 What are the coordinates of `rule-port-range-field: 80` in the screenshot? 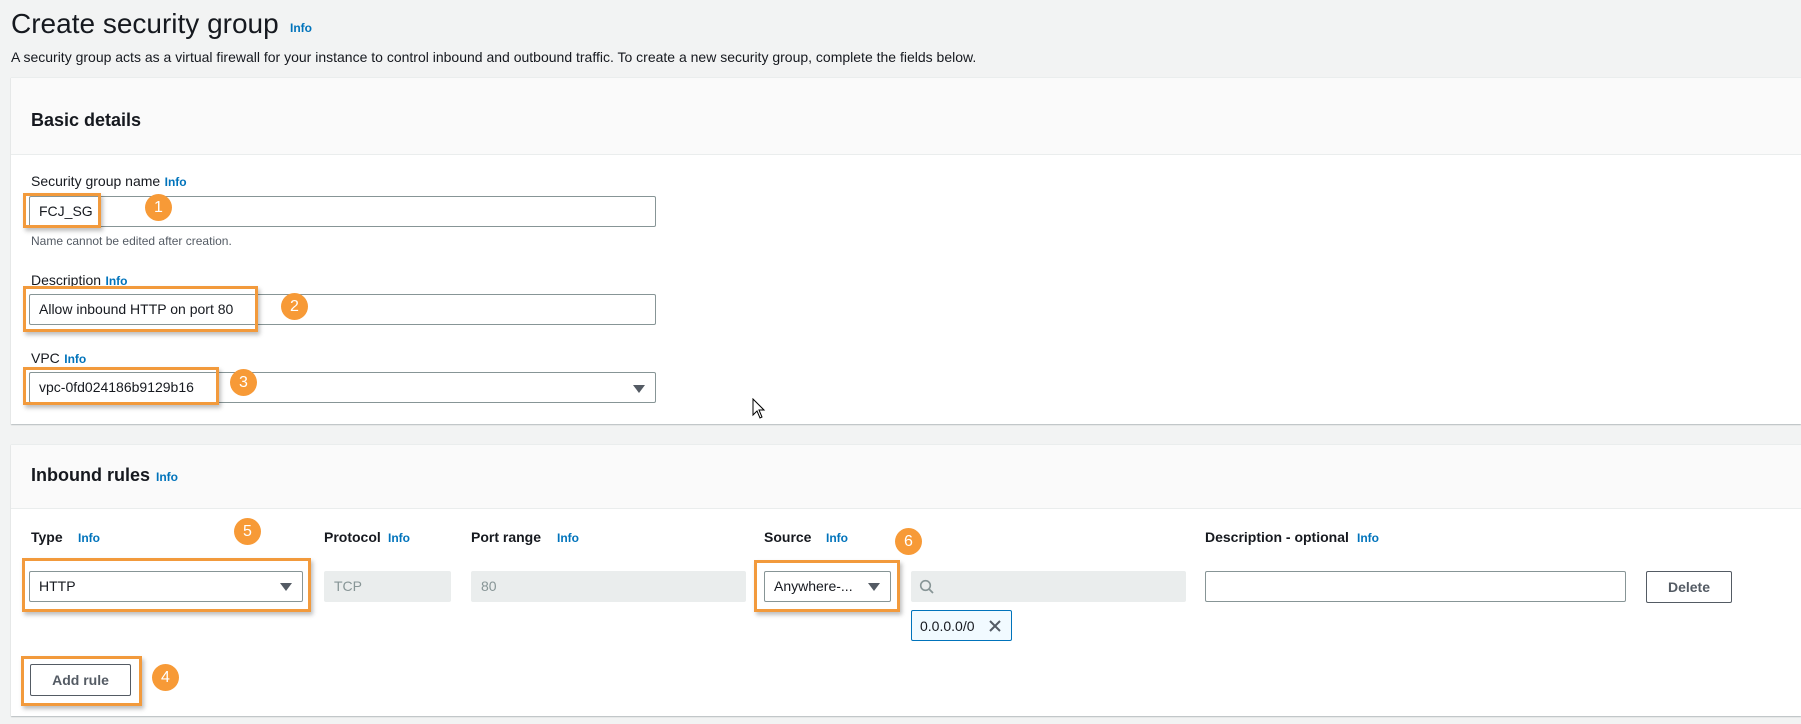 It's located at (608, 586).